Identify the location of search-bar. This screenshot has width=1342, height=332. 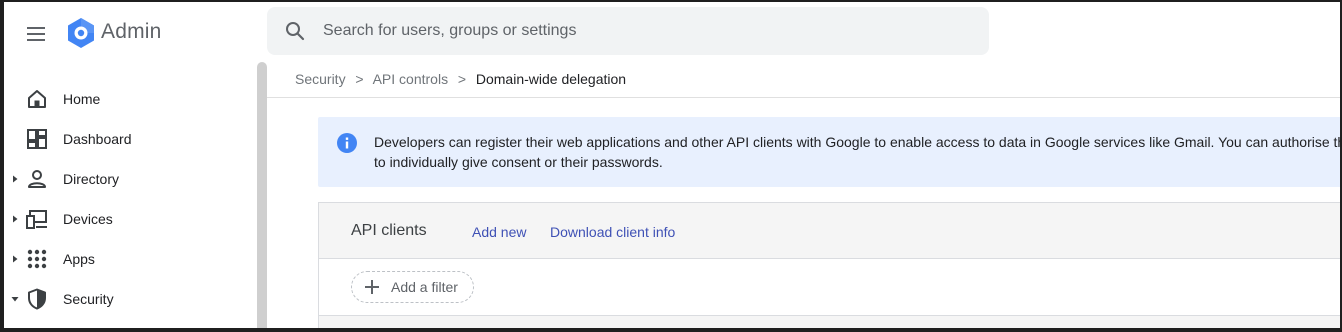
(628, 31).